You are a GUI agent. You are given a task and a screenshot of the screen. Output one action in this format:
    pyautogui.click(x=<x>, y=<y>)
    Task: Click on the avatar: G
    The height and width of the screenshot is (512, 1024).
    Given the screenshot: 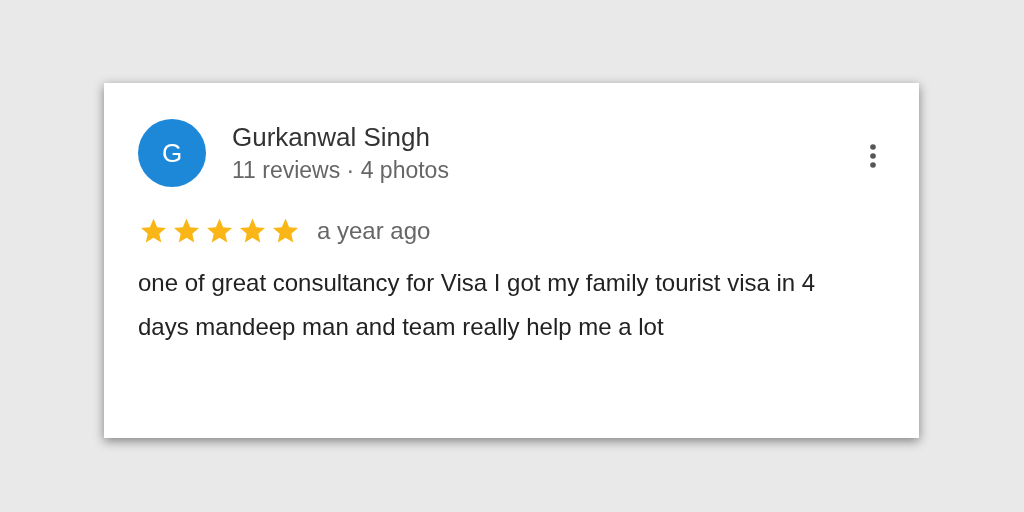 What is the action you would take?
    pyautogui.click(x=172, y=153)
    